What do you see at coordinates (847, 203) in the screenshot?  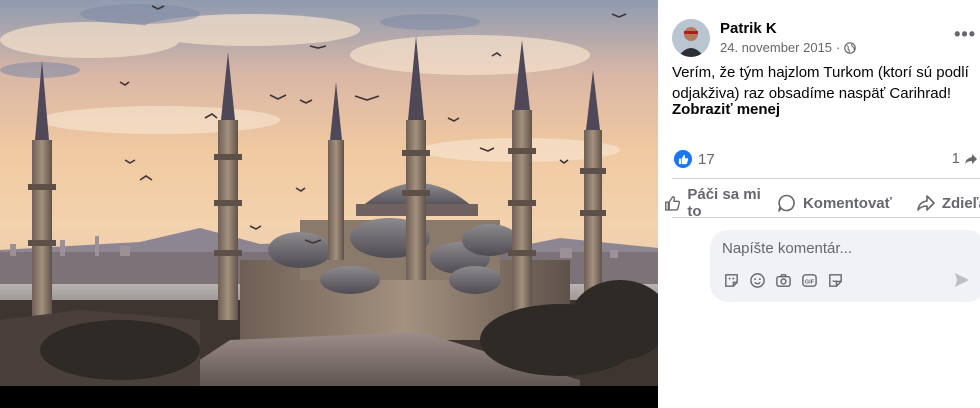 I see `comment-label: Komentovať` at bounding box center [847, 203].